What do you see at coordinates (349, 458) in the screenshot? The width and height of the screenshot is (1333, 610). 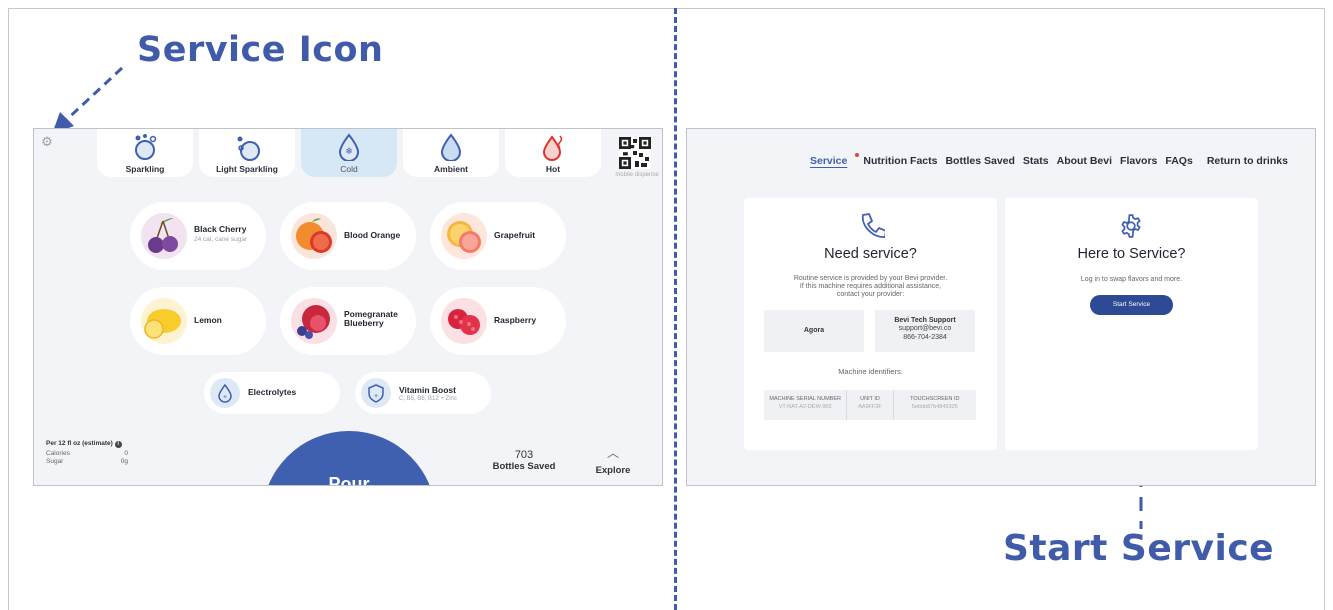 I see `pour-button: Pour` at bounding box center [349, 458].